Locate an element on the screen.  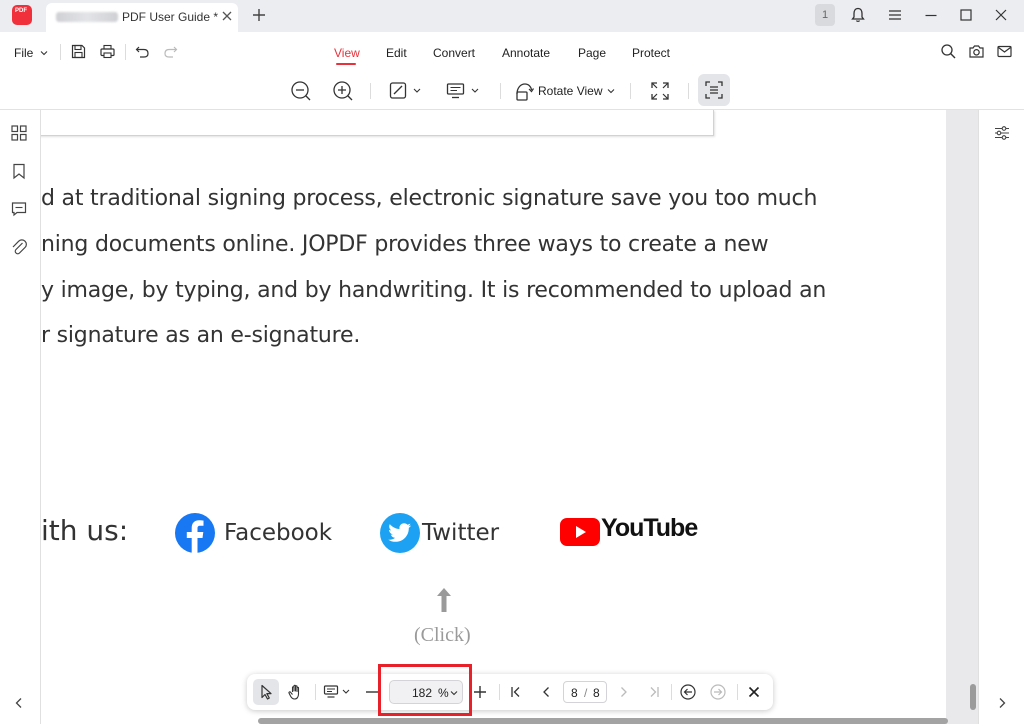
focus-mode-button is located at coordinates (714, 90).